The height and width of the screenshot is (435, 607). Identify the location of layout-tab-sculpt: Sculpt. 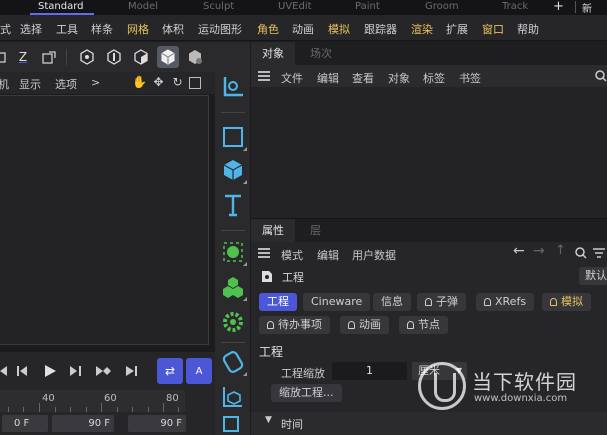
(218, 7).